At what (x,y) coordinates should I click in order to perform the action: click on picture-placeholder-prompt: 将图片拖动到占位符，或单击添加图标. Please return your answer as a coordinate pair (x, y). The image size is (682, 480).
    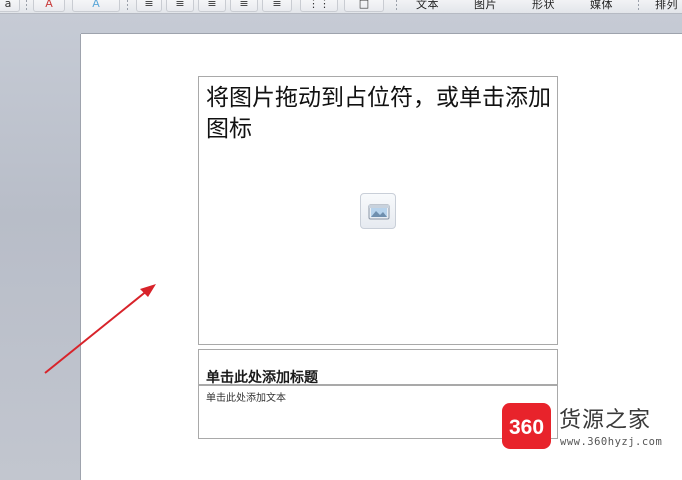
    Looking at the image, I should click on (378, 113).